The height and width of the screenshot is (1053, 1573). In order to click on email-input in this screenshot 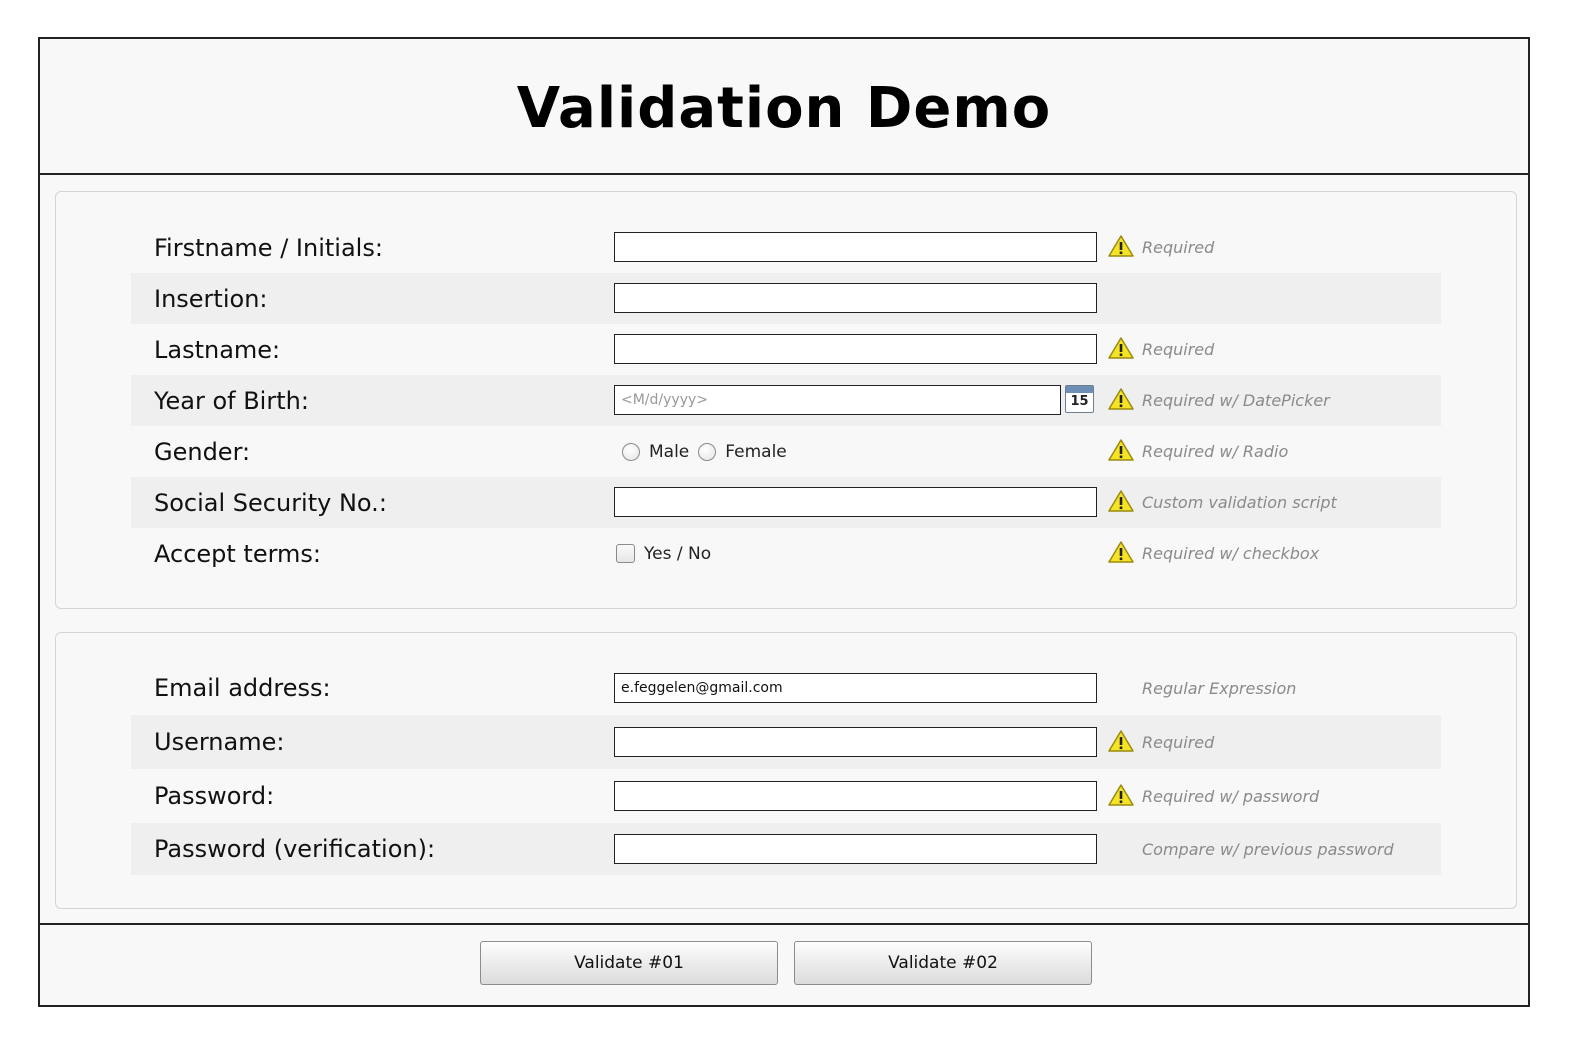, I will do `click(855, 688)`.